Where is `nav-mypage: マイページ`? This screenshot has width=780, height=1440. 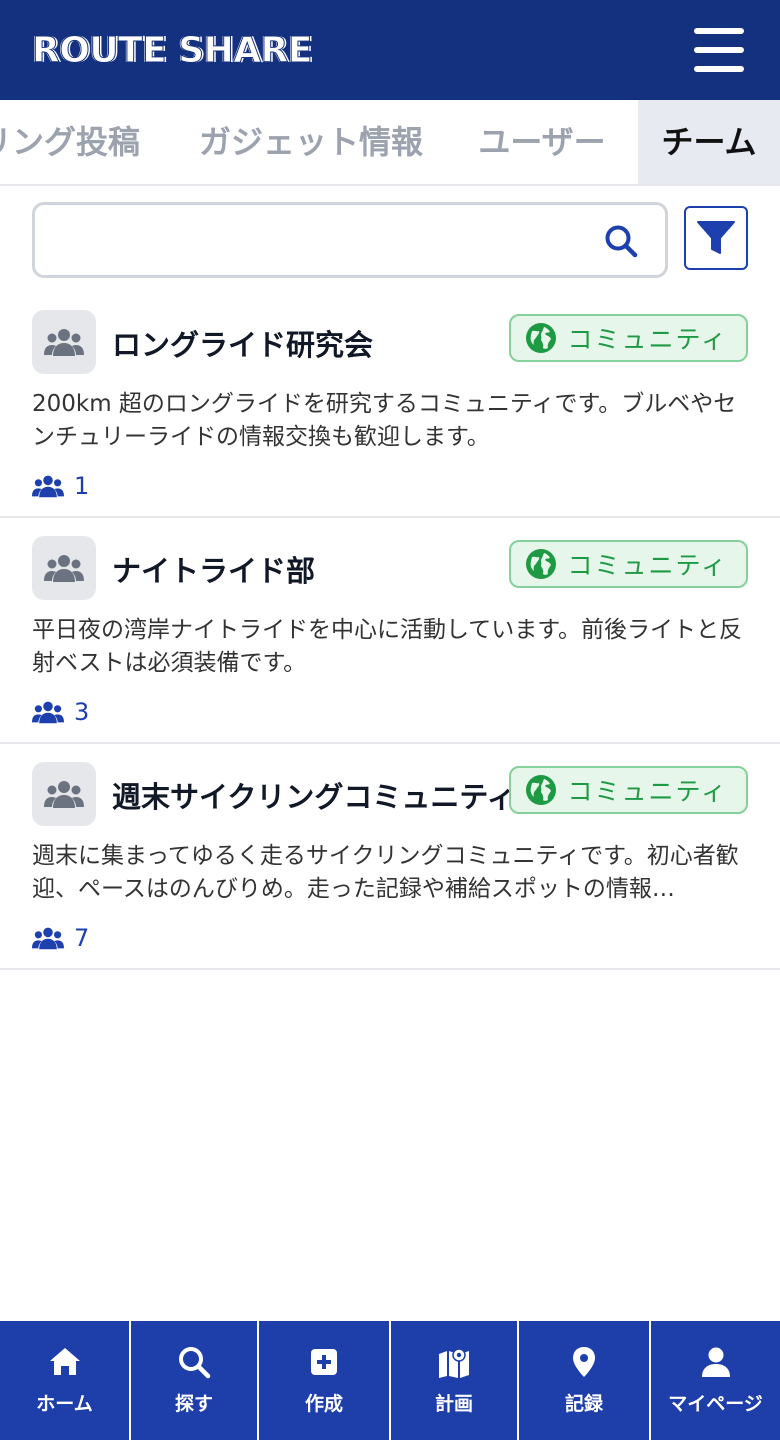
nav-mypage: マイページ is located at coordinates (715, 1380).